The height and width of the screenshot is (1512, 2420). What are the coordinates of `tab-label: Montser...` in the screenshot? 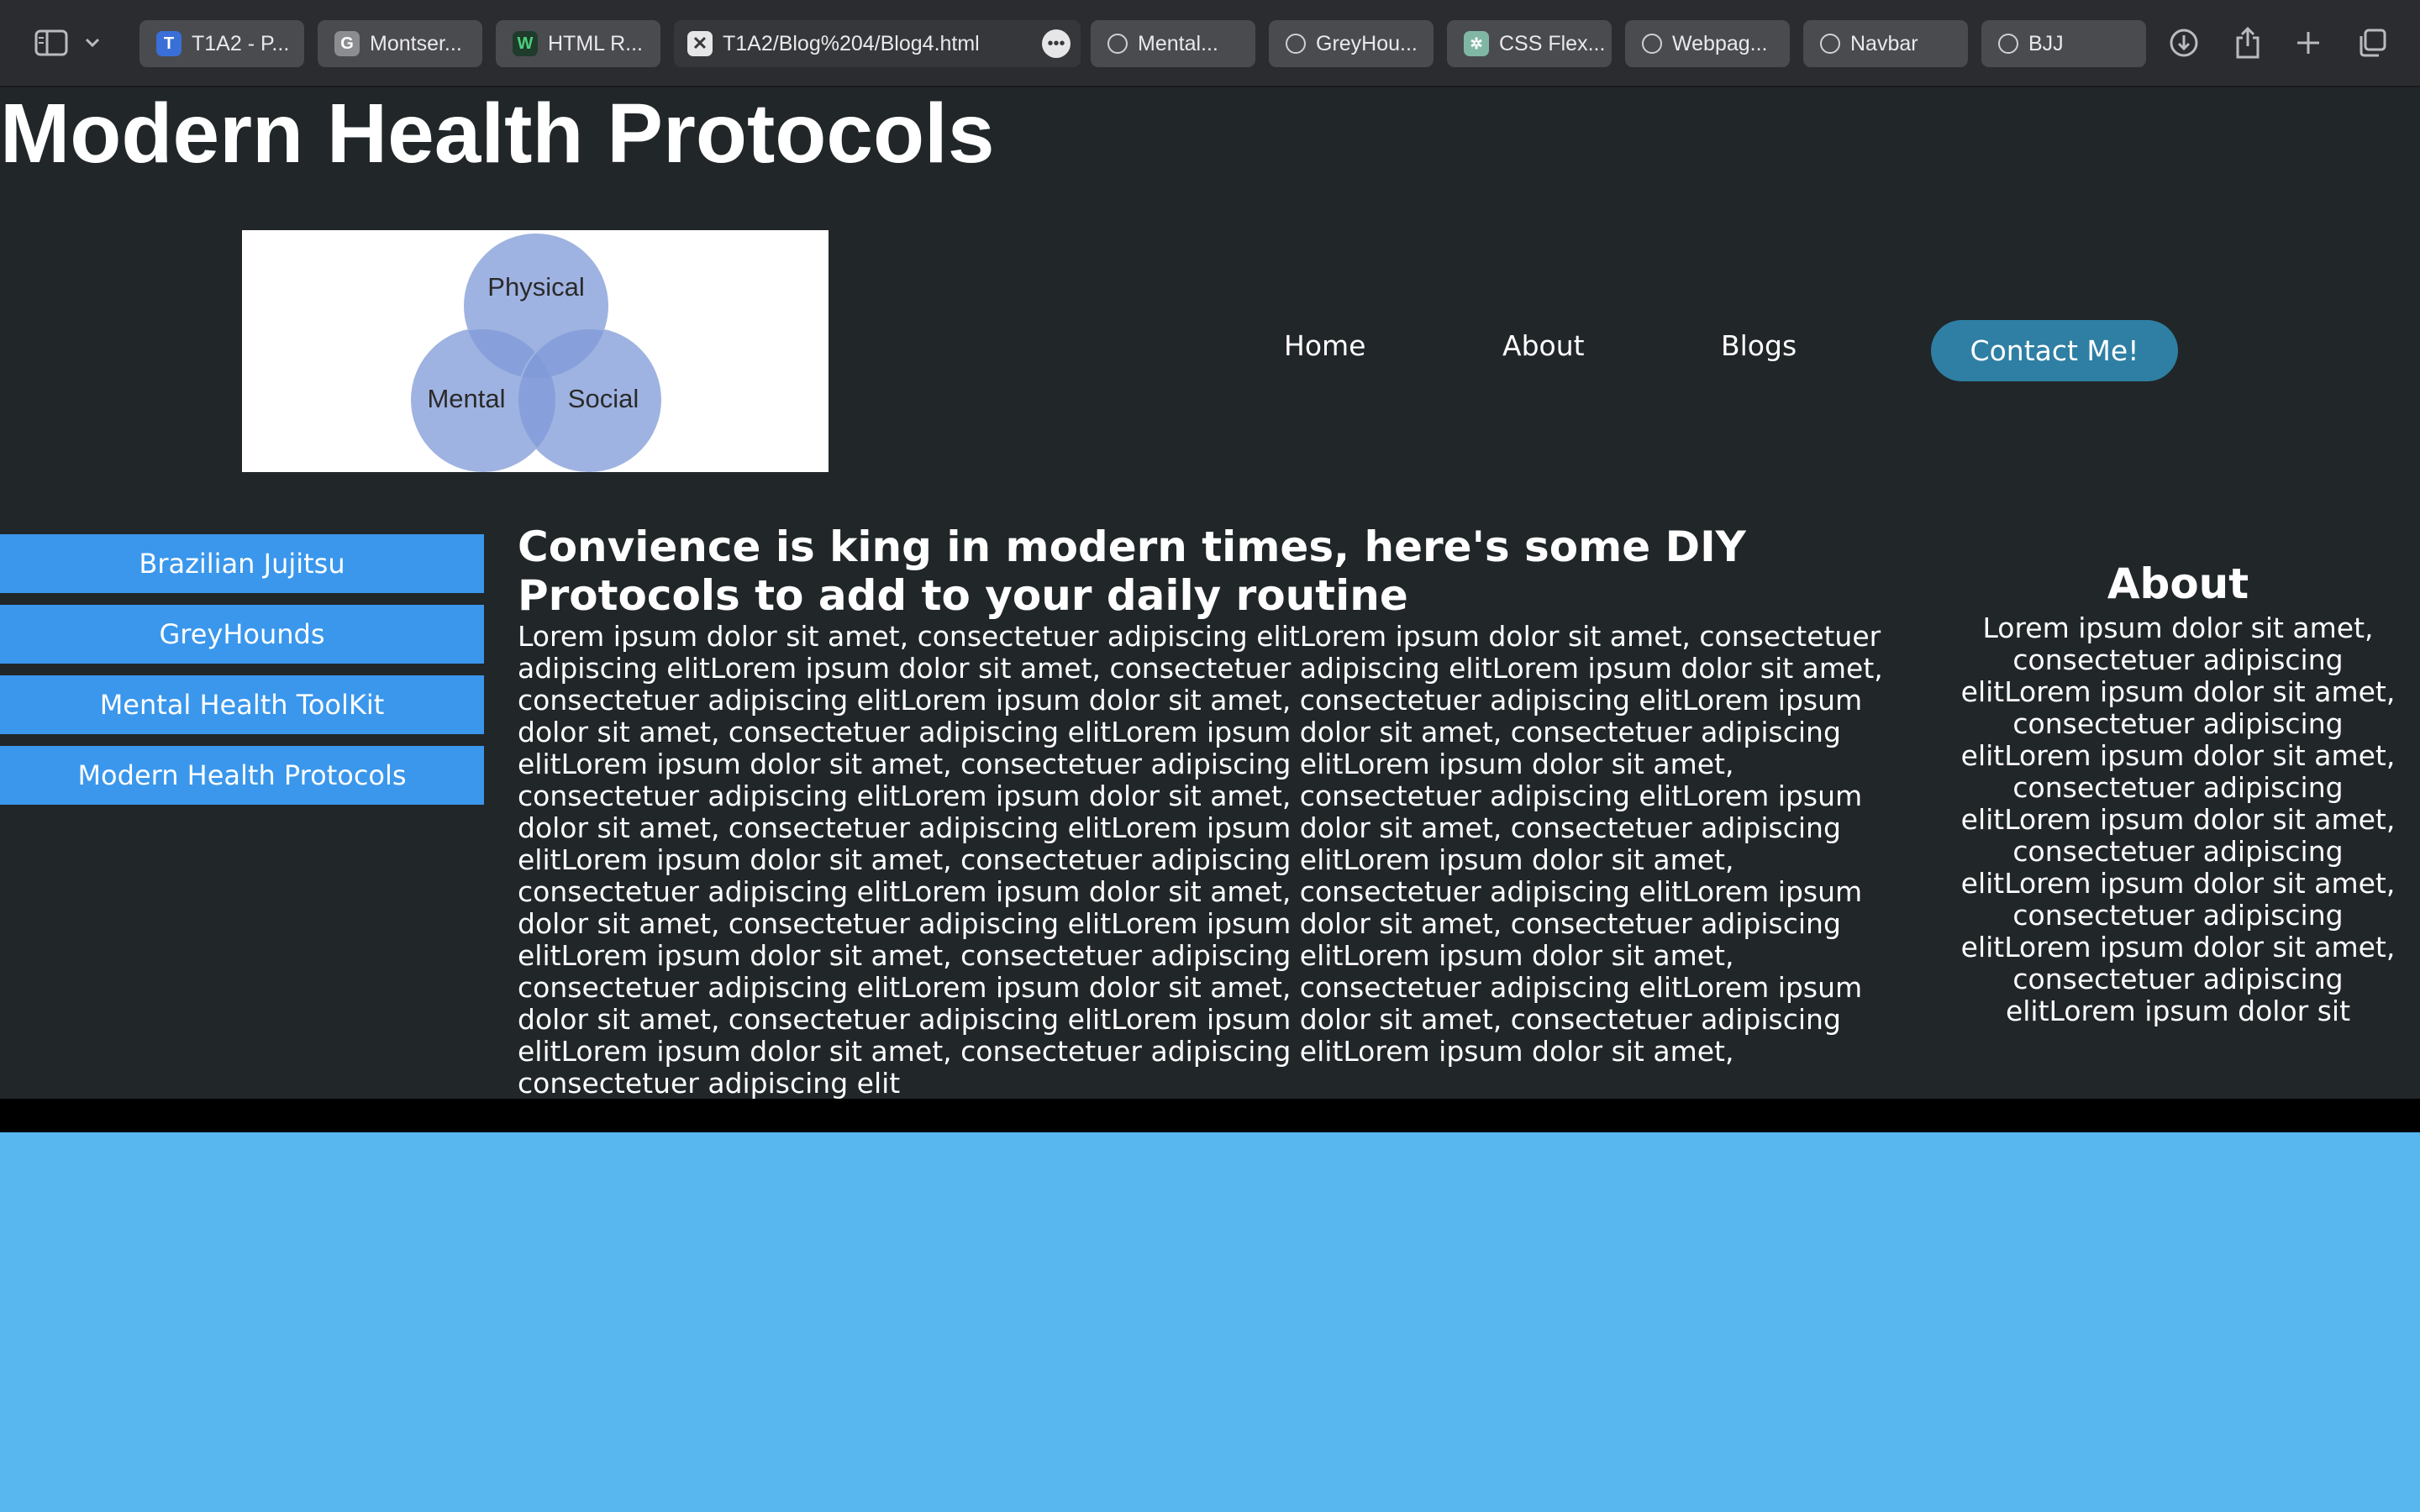 It's located at (416, 43).